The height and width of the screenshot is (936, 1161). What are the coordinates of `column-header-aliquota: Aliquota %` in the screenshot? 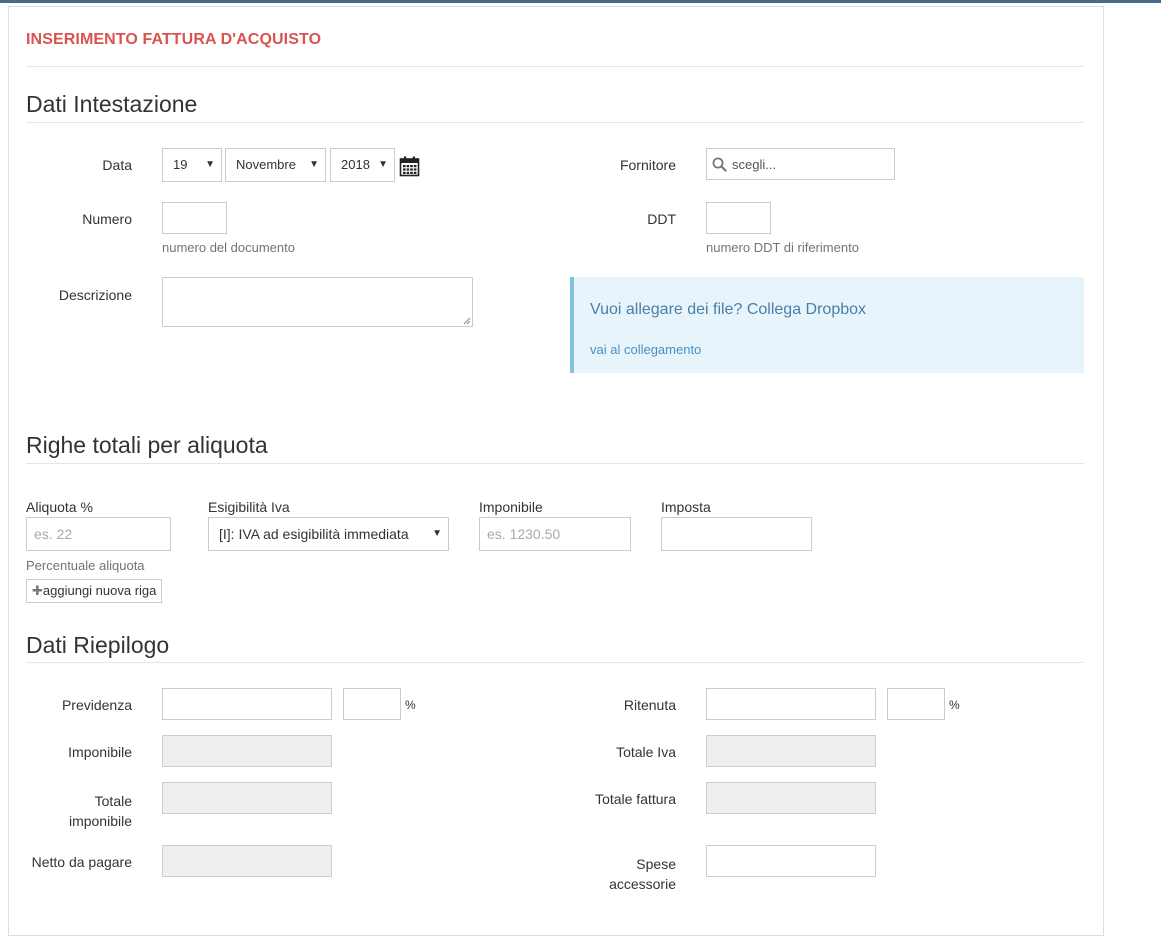 It's located at (59, 507).